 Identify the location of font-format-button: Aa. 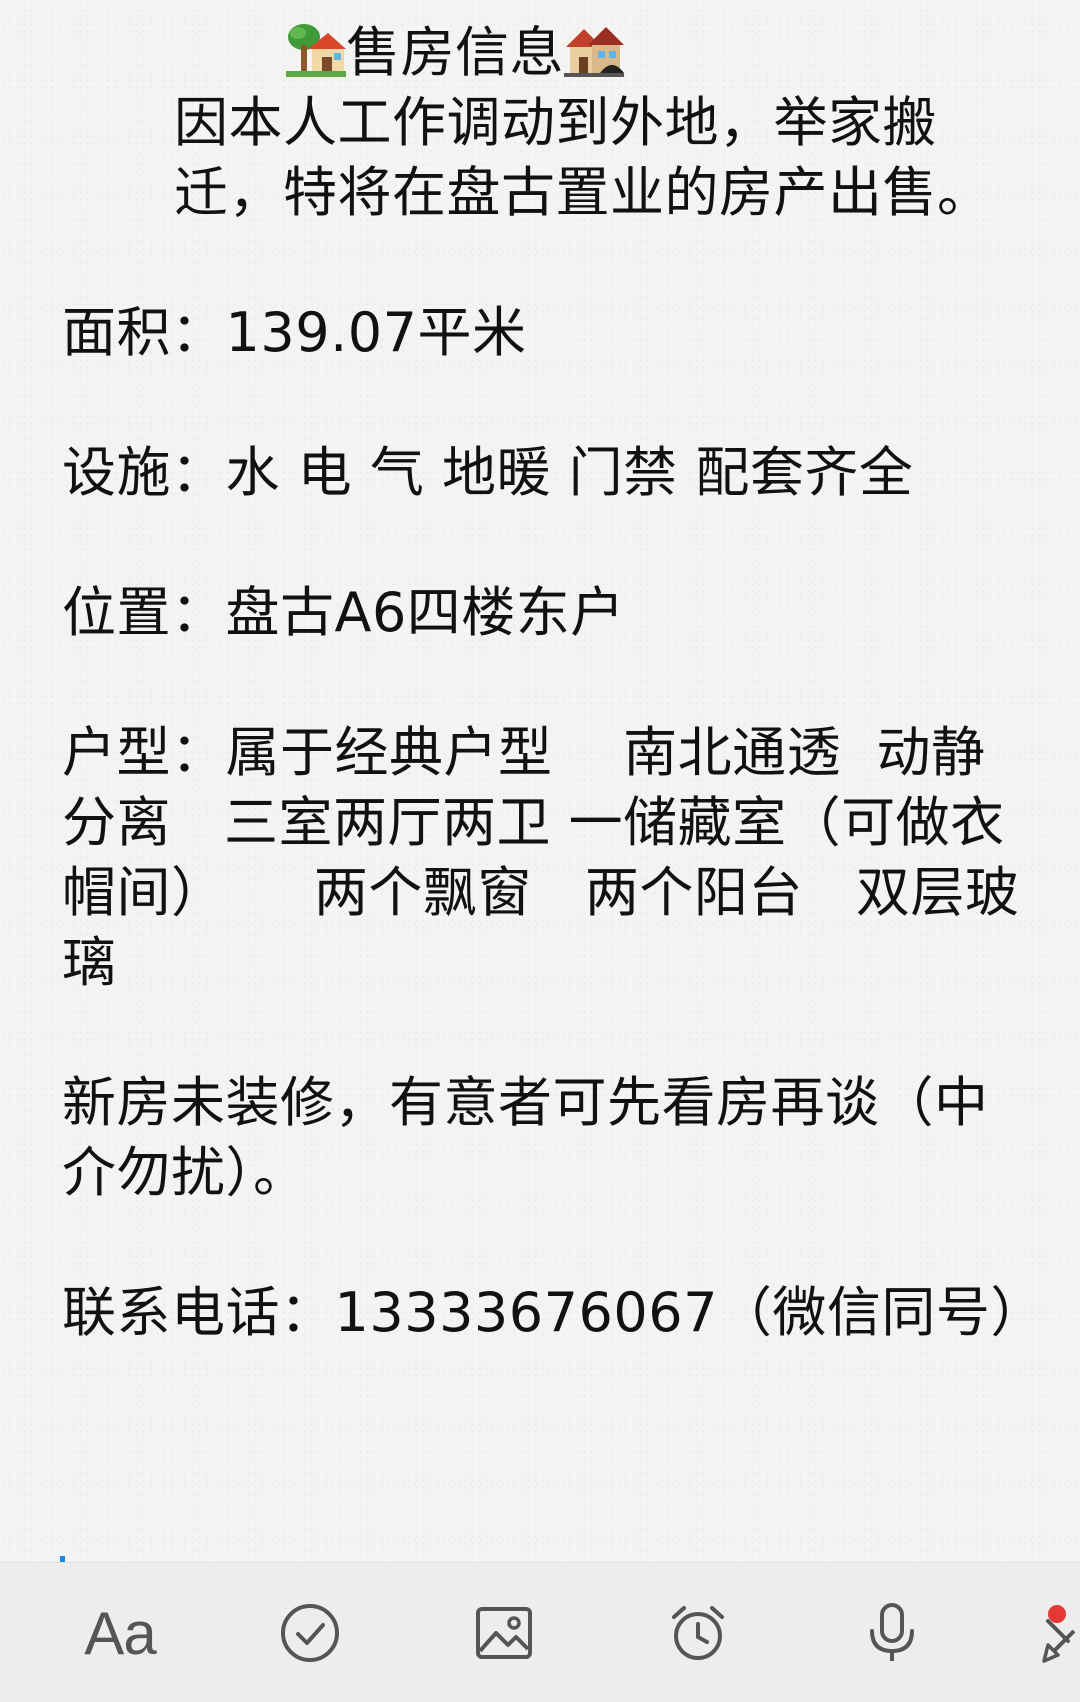
(120, 1633).